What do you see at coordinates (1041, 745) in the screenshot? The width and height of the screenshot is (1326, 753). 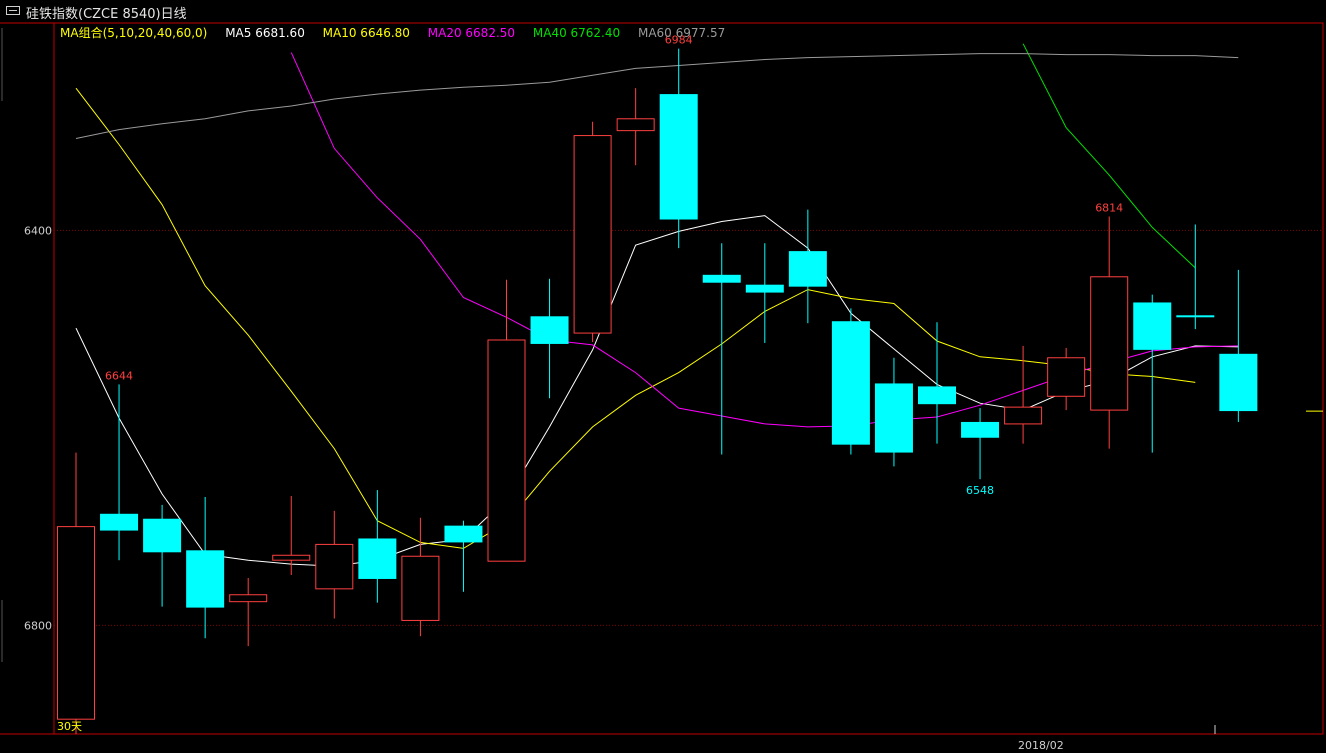 I see `x-tick-label: 2018/02` at bounding box center [1041, 745].